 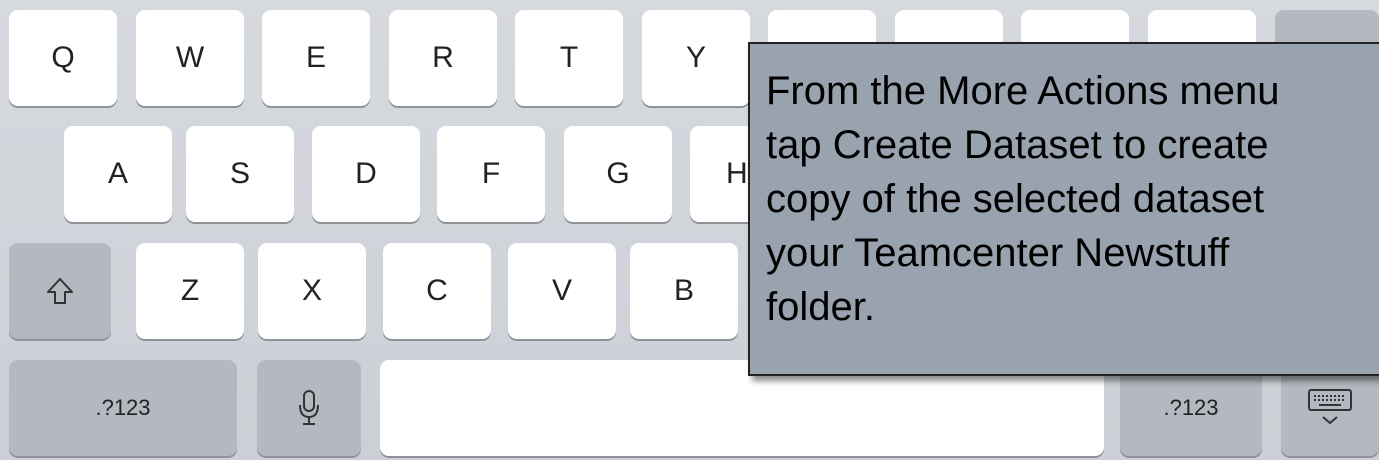 I want to click on callout-line: From the More Actions menu, so click(x=1023, y=91).